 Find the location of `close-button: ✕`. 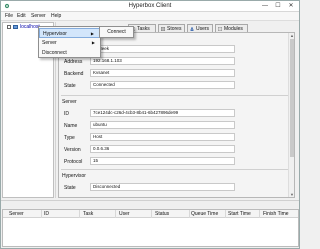

close-button: ✕ is located at coordinates (291, 6).